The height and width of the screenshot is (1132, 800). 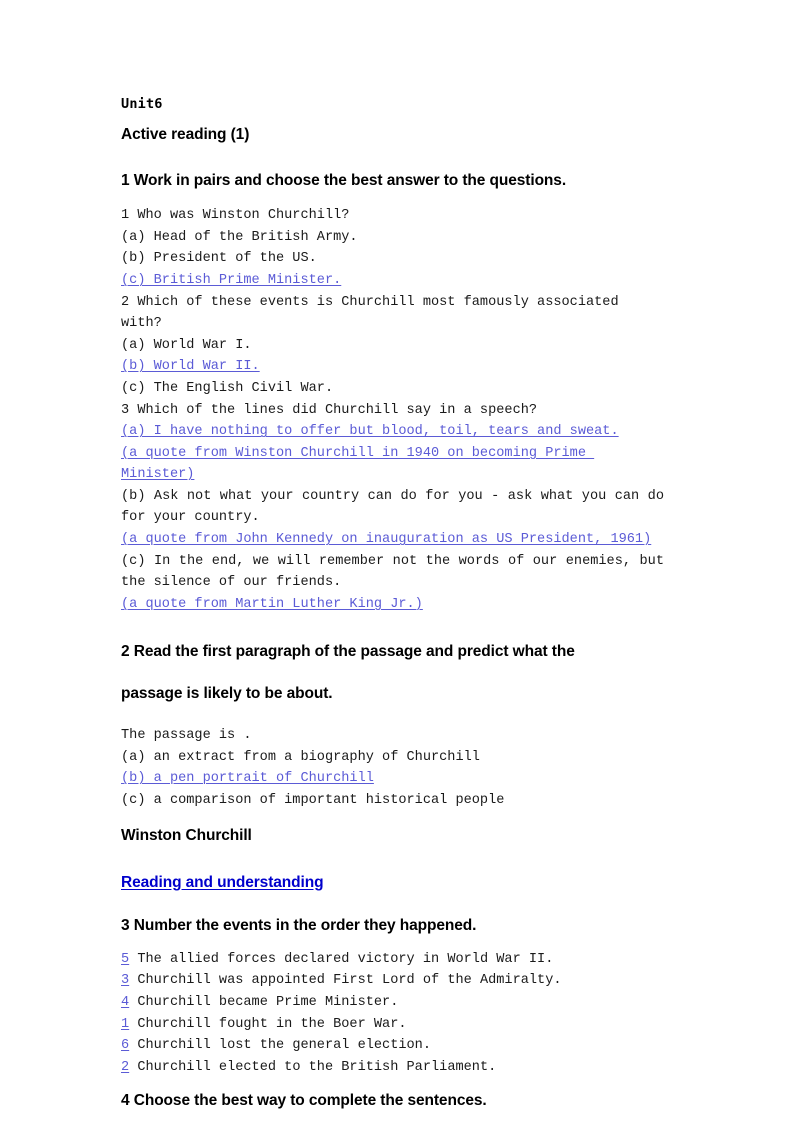 I want to click on option-row: (b) World War II., so click(x=392, y=367).